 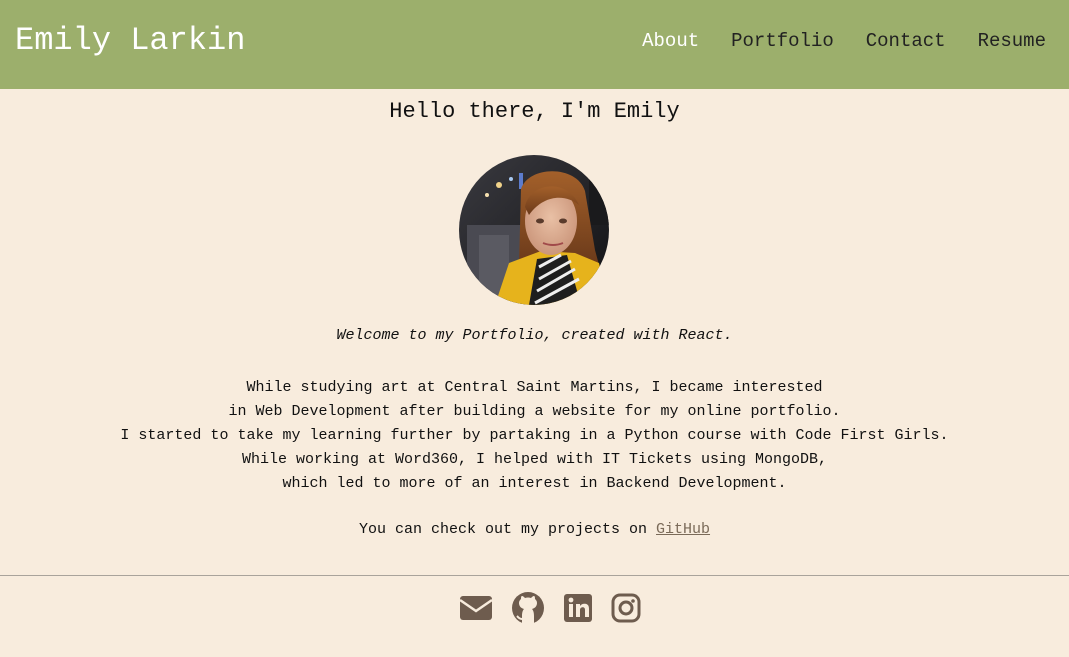 What do you see at coordinates (683, 529) in the screenshot?
I see `github-link: GitHub` at bounding box center [683, 529].